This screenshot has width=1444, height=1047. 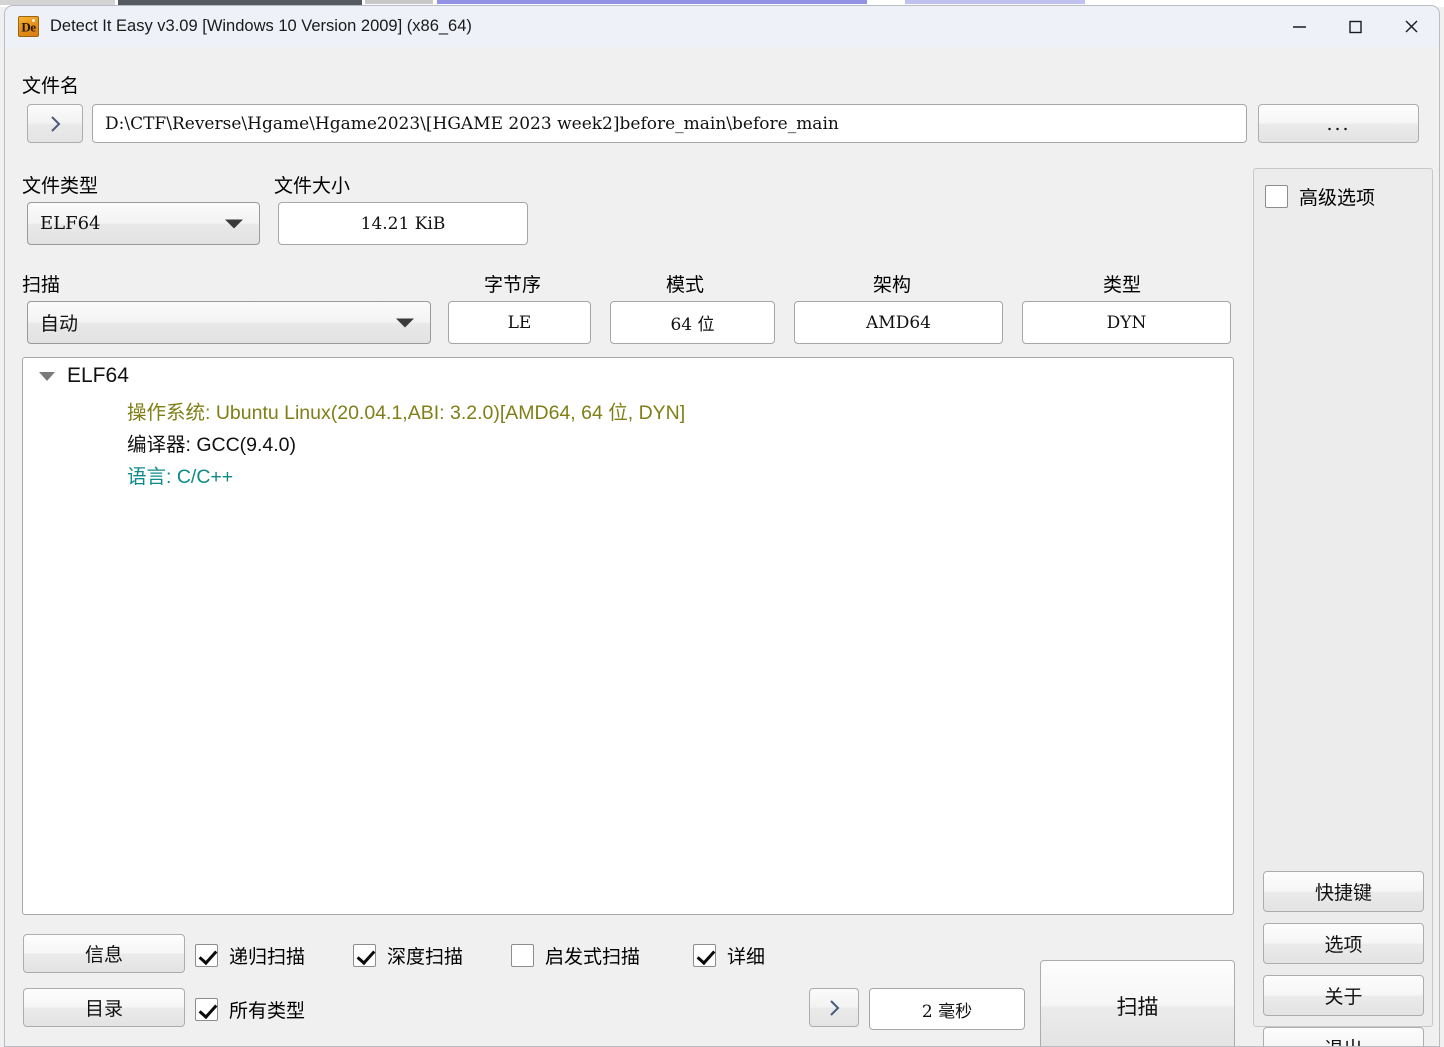 I want to click on checkbox-verbose: 详细, so click(x=729, y=955).